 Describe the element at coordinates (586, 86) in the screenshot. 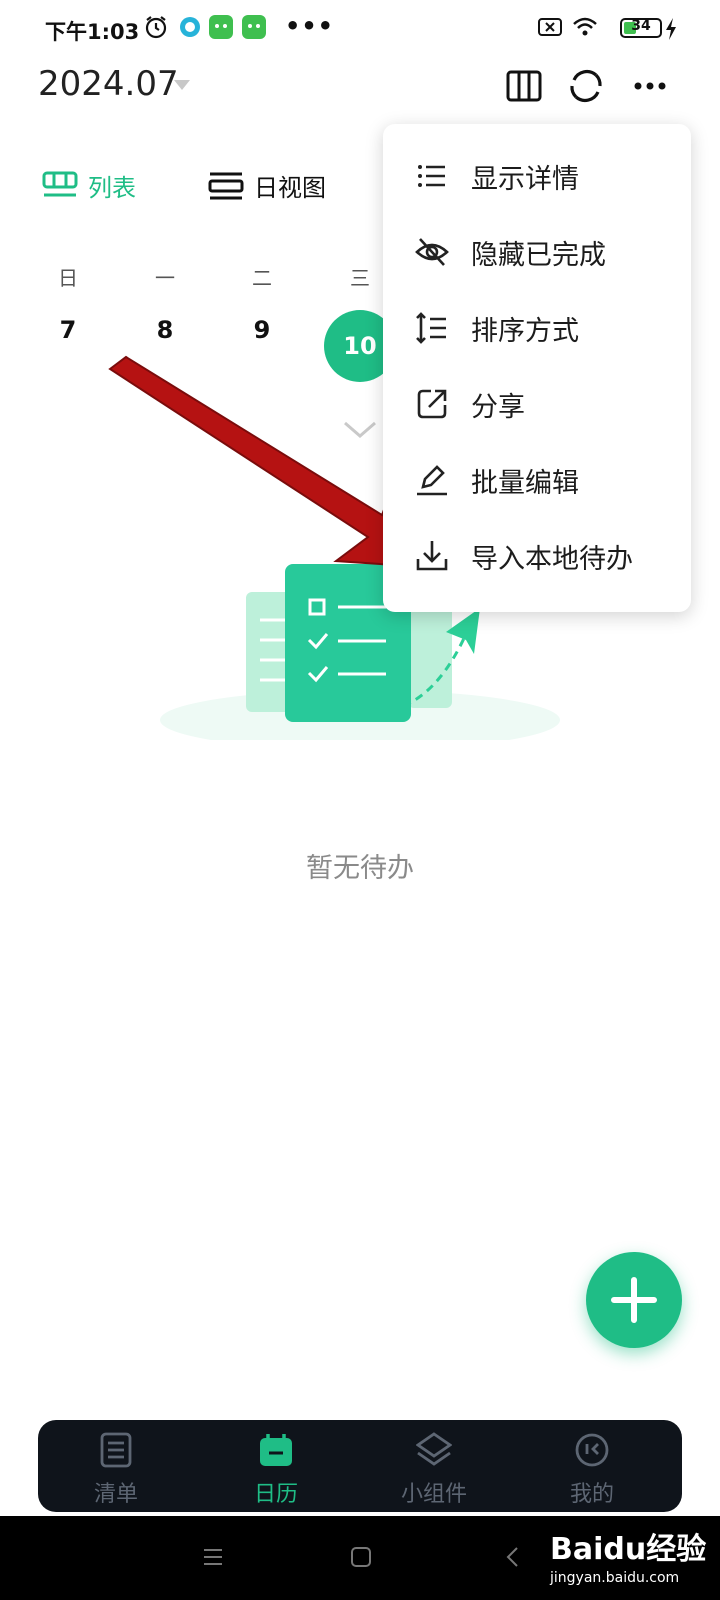

I see `sync-icon` at that location.